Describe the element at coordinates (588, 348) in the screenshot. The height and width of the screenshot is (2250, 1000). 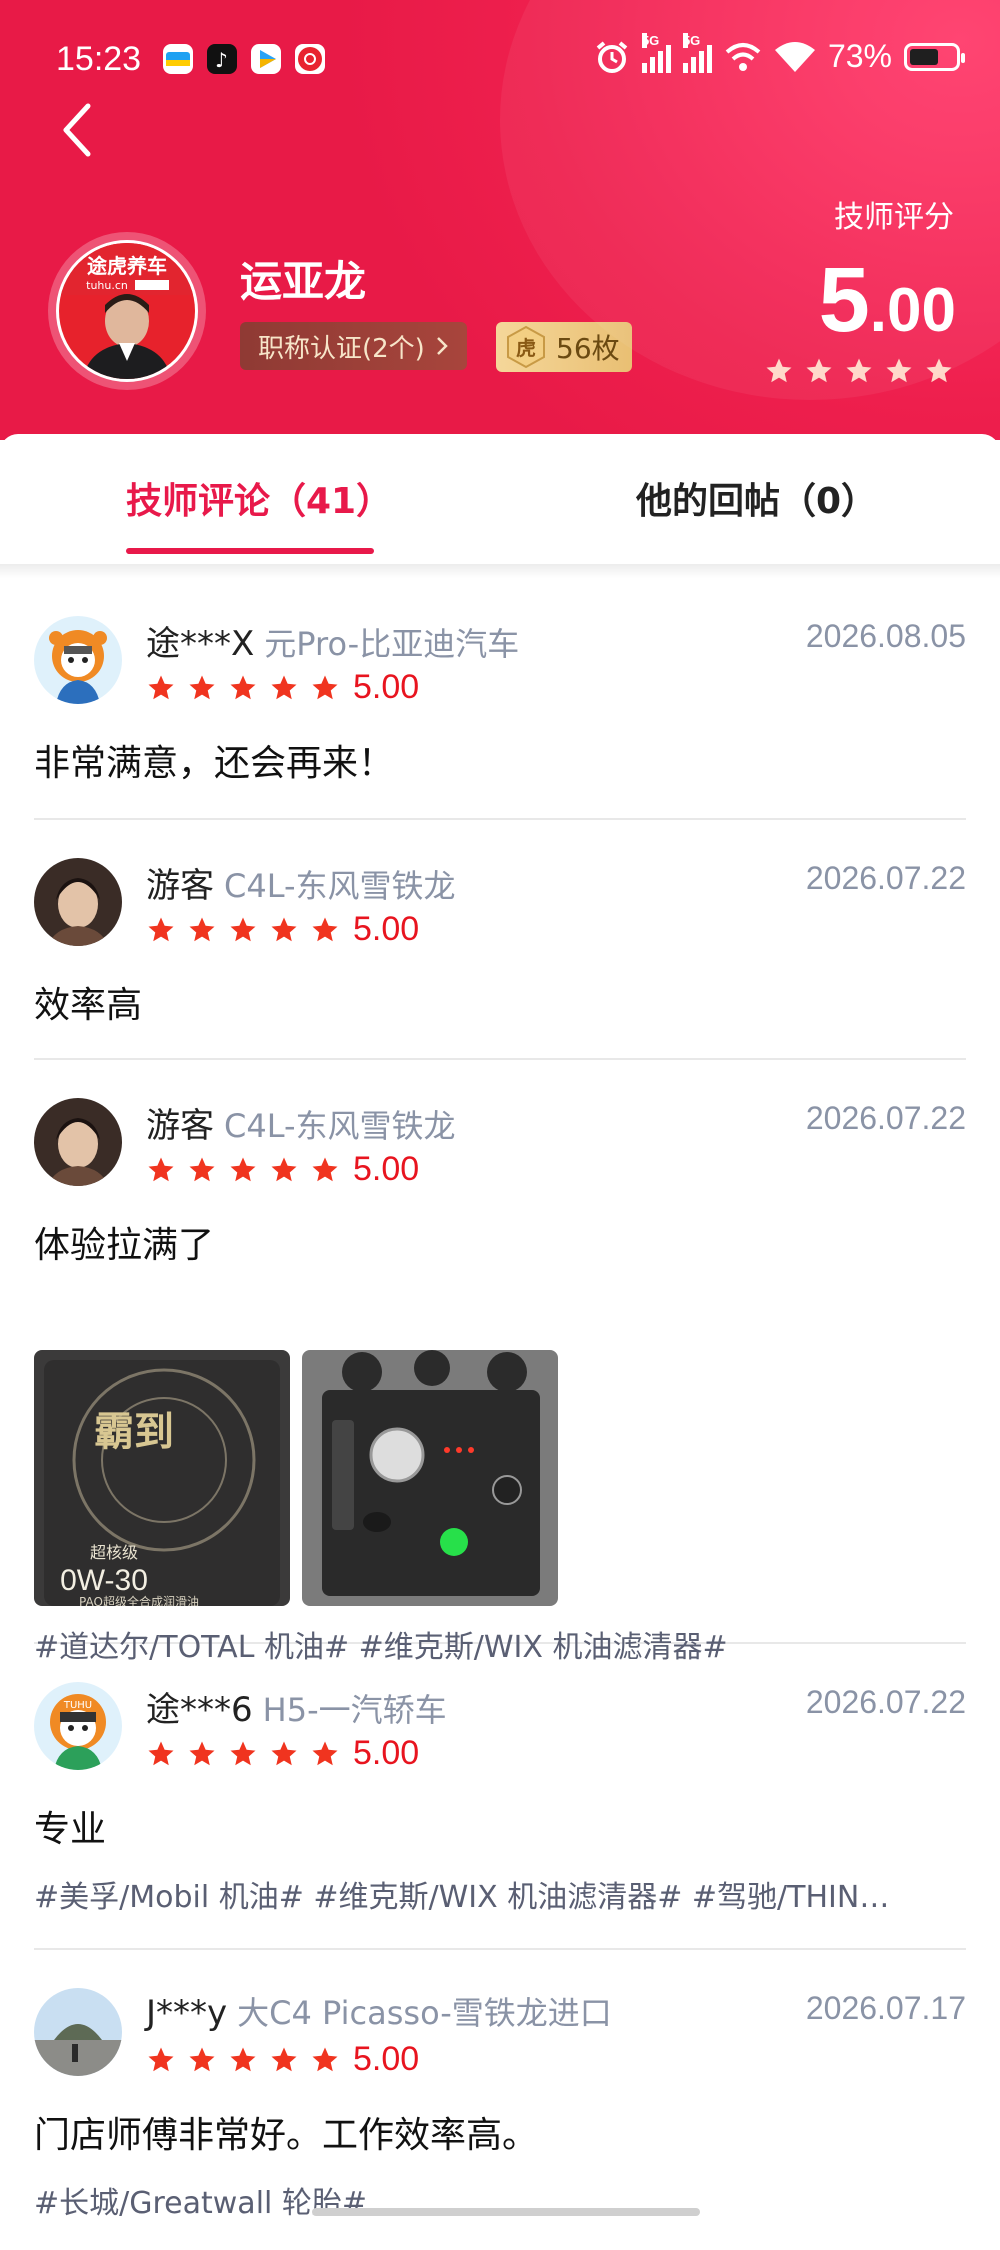
I see `badge-count: 56枚` at that location.